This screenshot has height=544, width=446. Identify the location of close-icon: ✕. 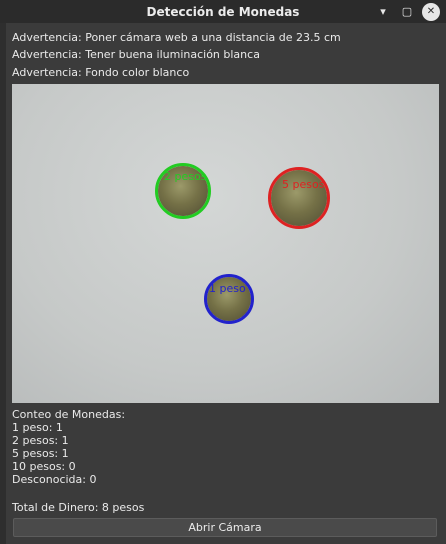
(431, 11).